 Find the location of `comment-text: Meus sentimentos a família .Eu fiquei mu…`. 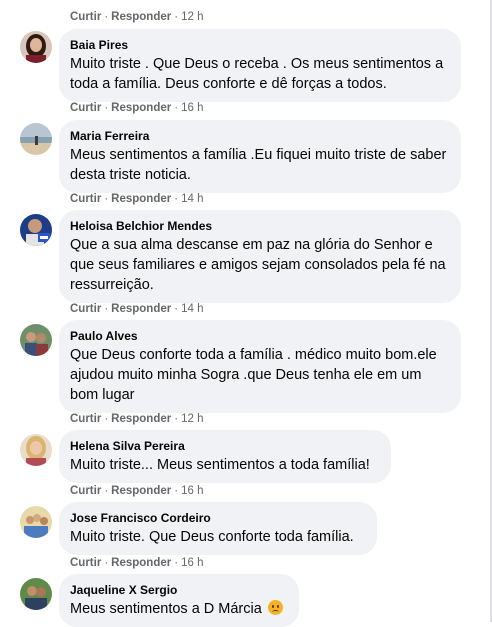

comment-text: Meus sentimentos a família .Eu fiquei mu… is located at coordinates (258, 165).